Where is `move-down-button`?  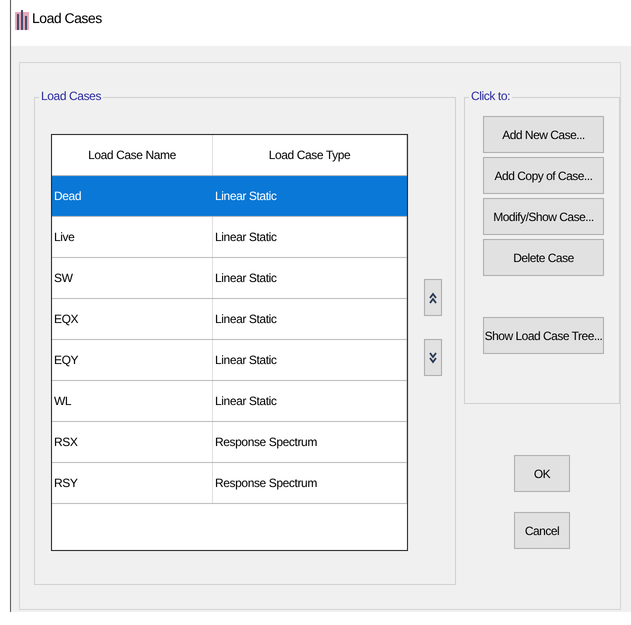 move-down-button is located at coordinates (433, 357).